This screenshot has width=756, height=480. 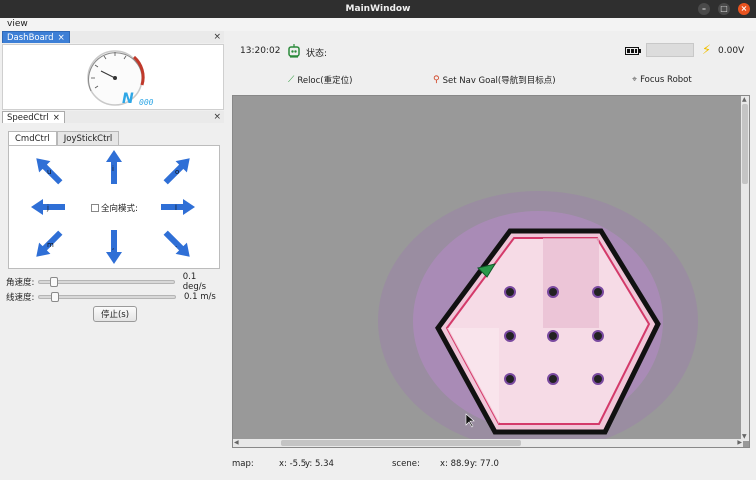 I want to click on speedctrl-dock-title: SpeedCtrl × ×, so click(x=113, y=117).